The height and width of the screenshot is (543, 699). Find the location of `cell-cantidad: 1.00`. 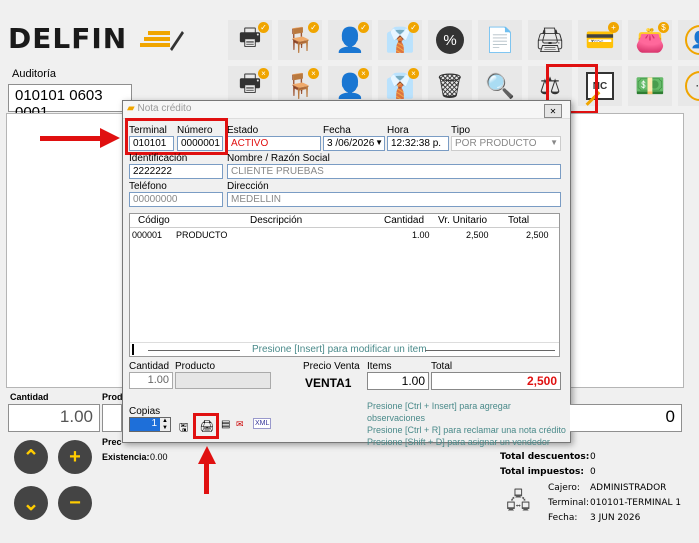

cell-cantidad: 1.00 is located at coordinates (421, 235).